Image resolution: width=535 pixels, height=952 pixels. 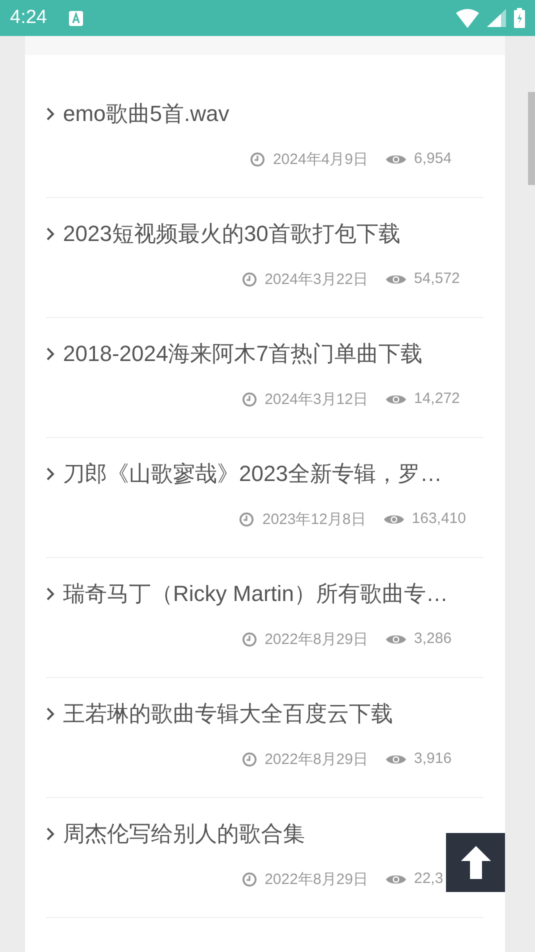 I want to click on post-title: 2018-2024海来阿木7首热门单曲下载, so click(x=242, y=354).